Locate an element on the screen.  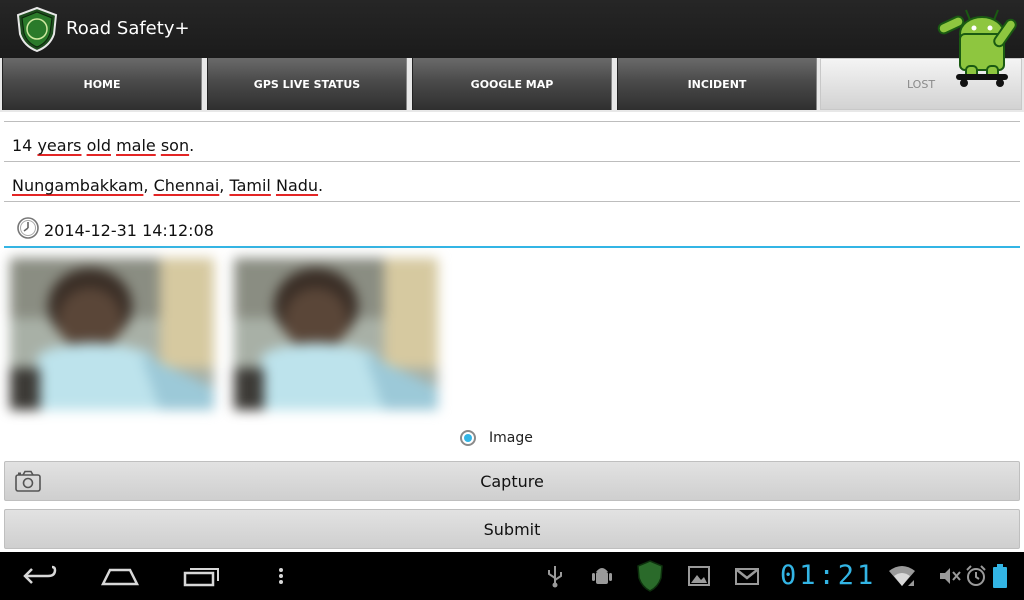
tab-incident: INCIDENT is located at coordinates (717, 84).